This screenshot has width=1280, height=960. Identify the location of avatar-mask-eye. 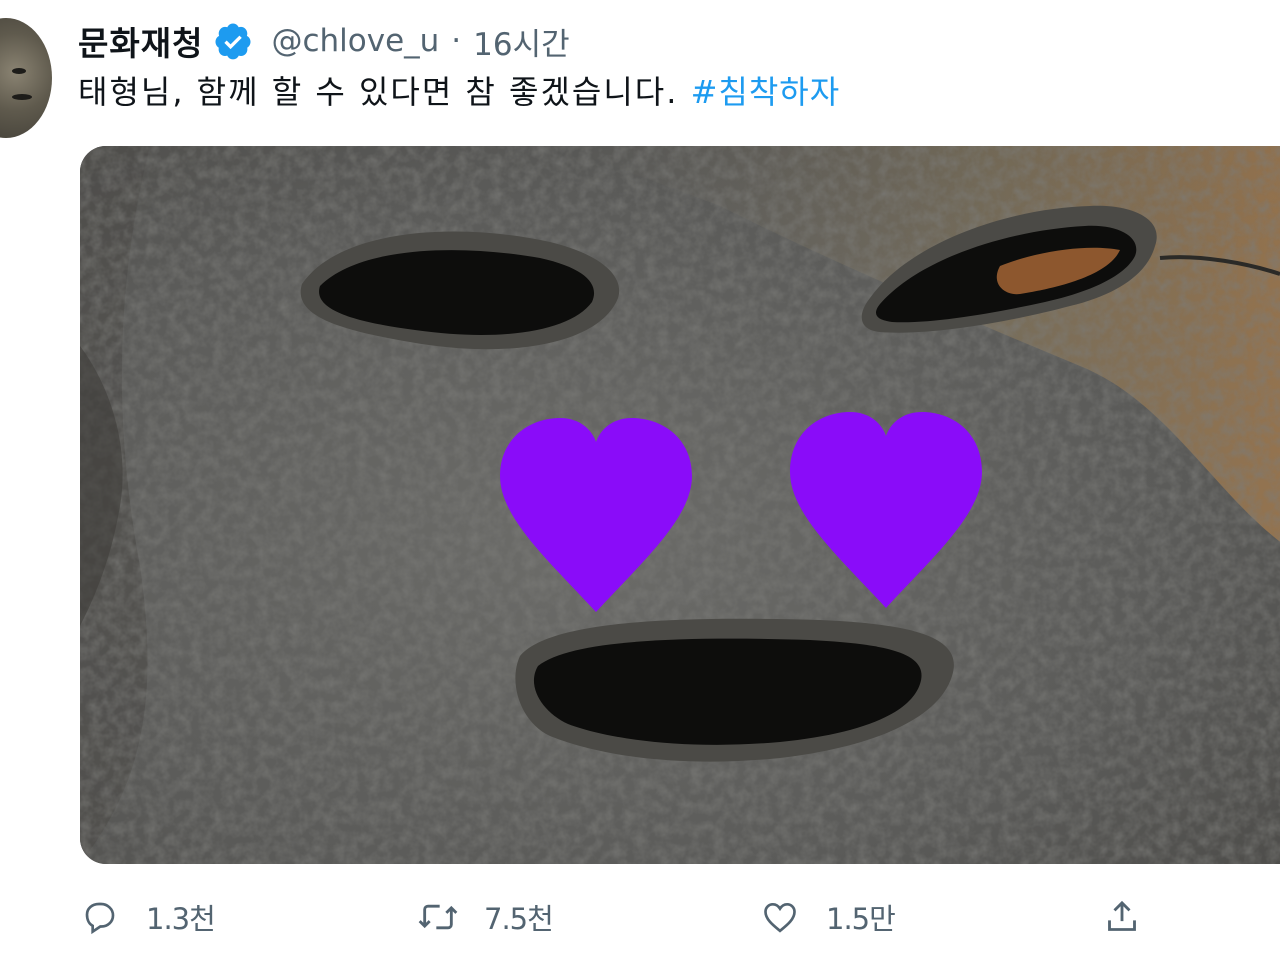
(19, 71).